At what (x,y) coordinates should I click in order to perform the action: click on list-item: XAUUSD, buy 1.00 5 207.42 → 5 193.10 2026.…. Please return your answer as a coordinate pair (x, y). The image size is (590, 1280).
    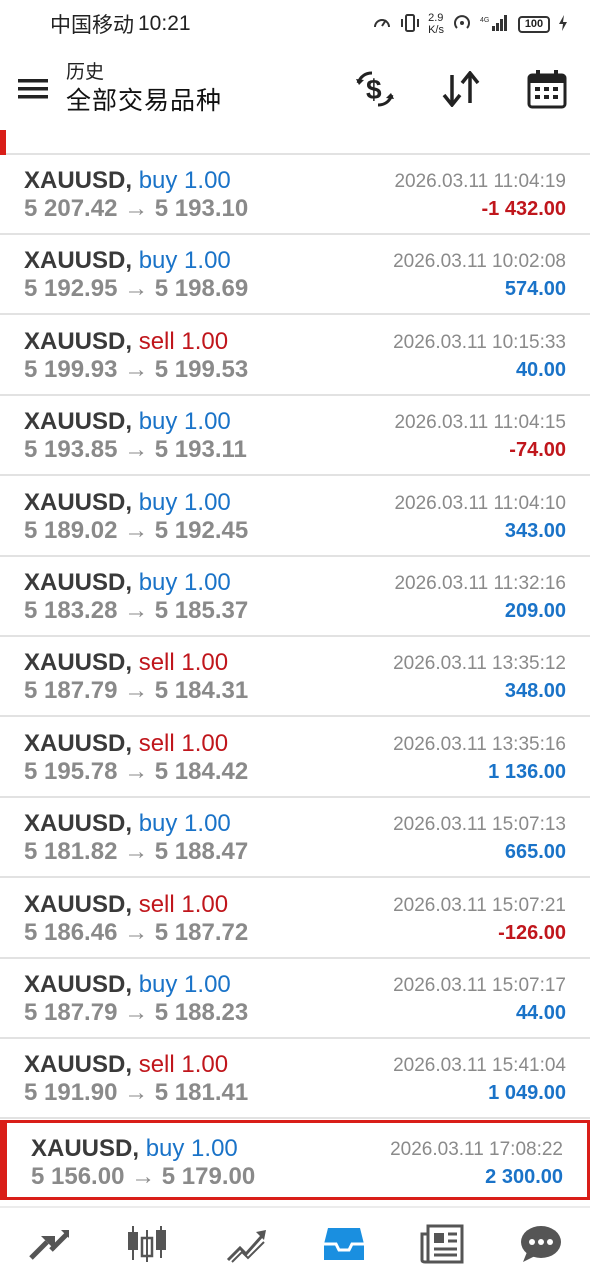
    Looking at the image, I should click on (295, 195).